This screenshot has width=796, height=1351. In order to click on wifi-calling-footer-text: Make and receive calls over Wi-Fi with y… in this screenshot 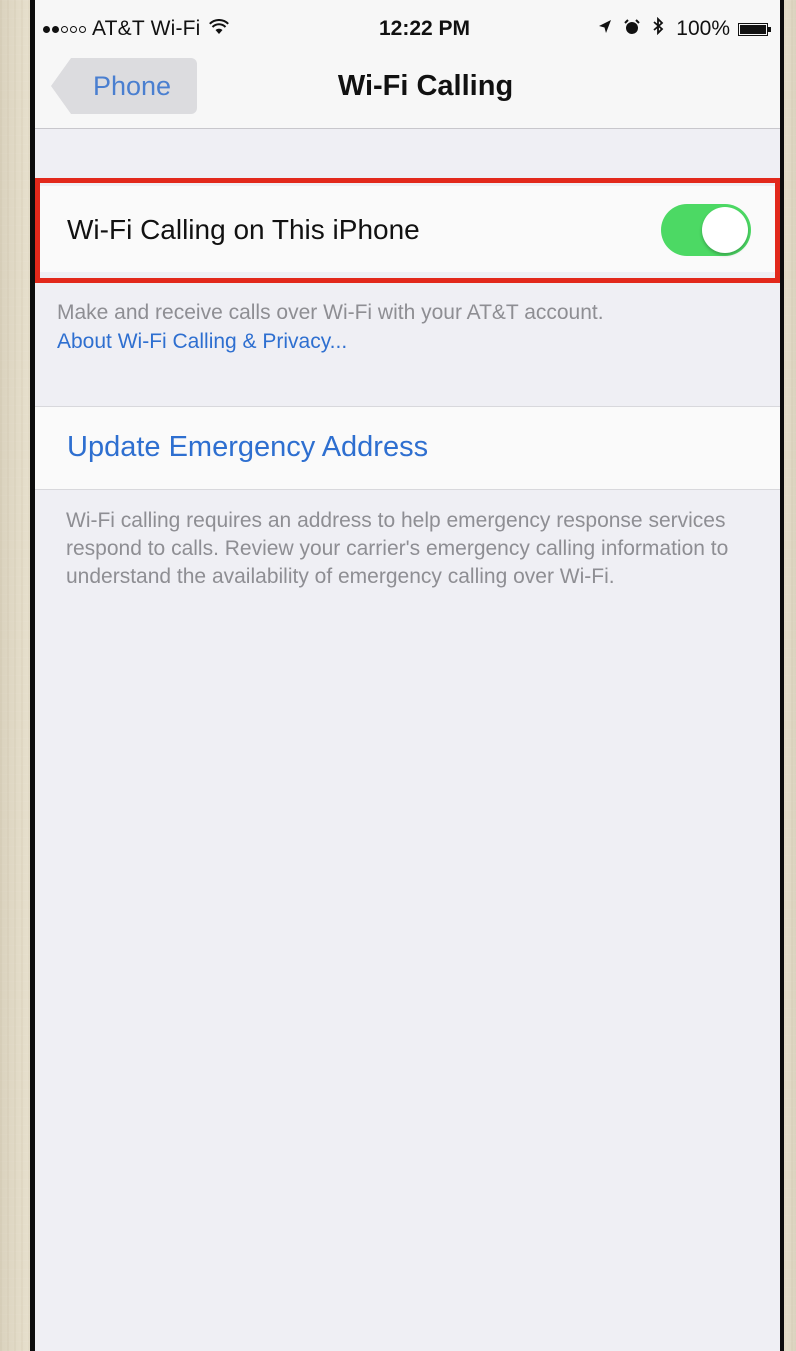, I will do `click(330, 312)`.